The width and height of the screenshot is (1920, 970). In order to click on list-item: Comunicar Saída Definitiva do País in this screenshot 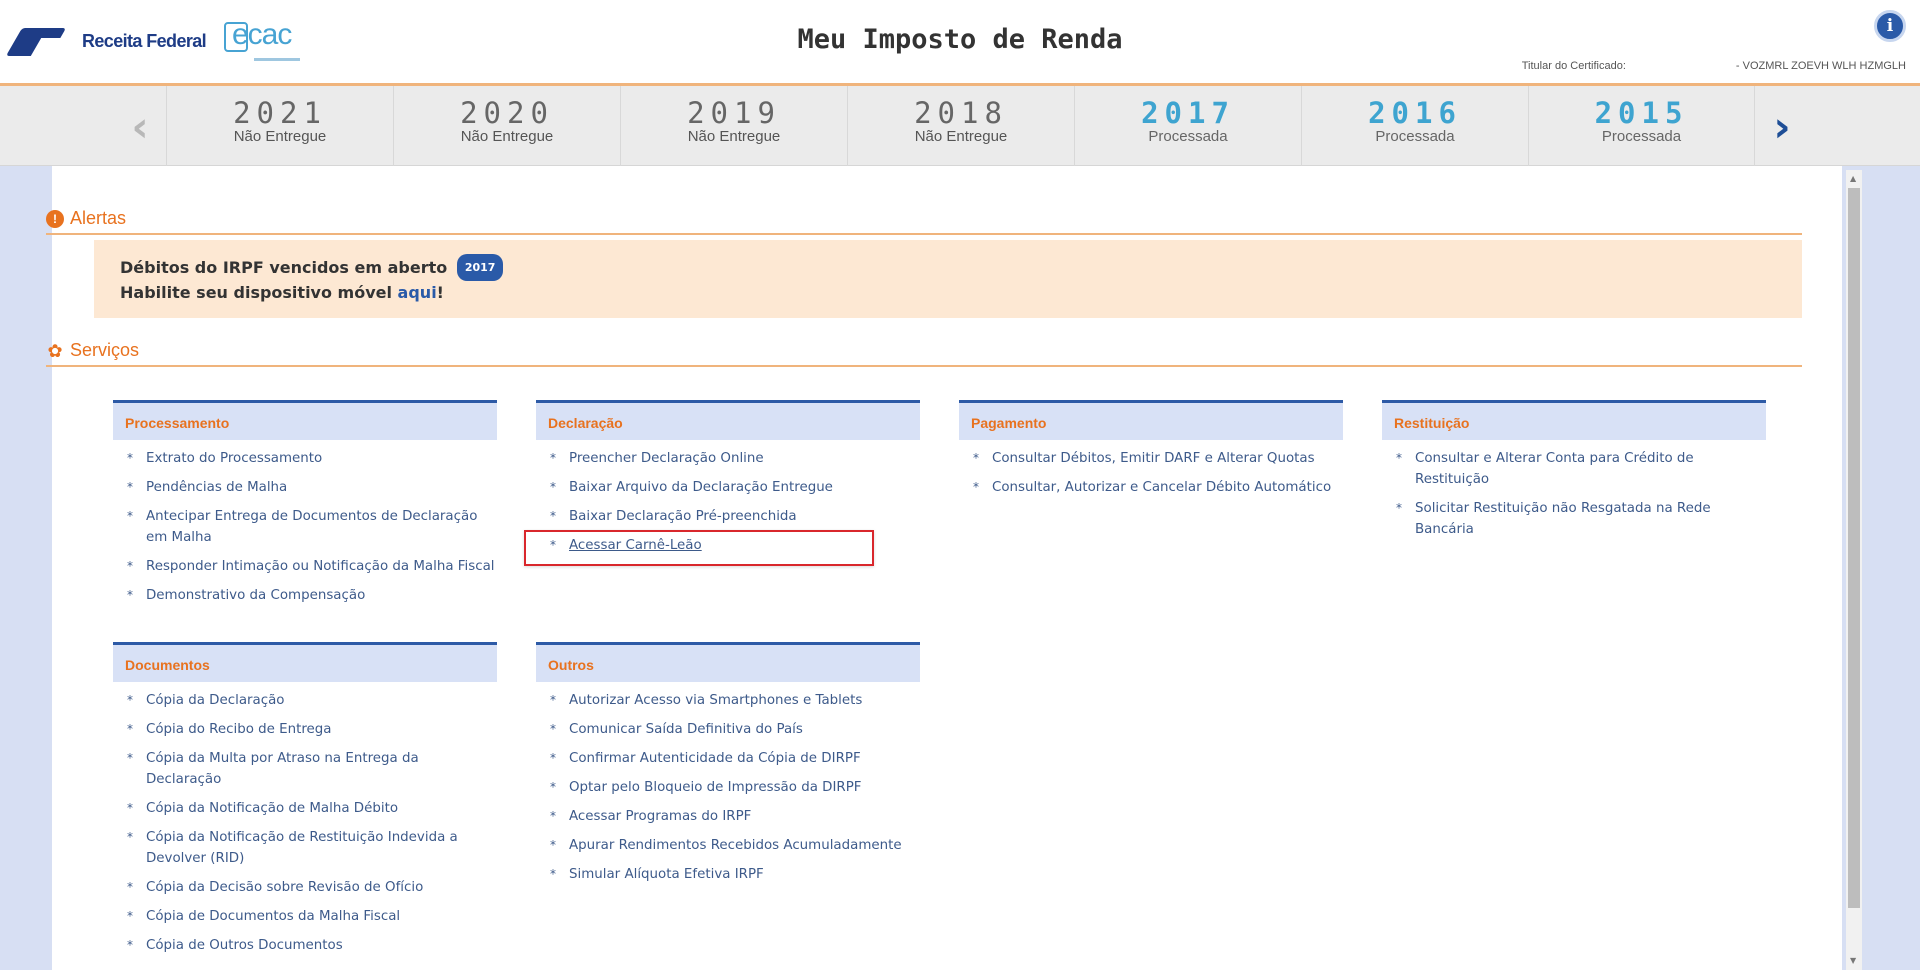, I will do `click(734, 729)`.